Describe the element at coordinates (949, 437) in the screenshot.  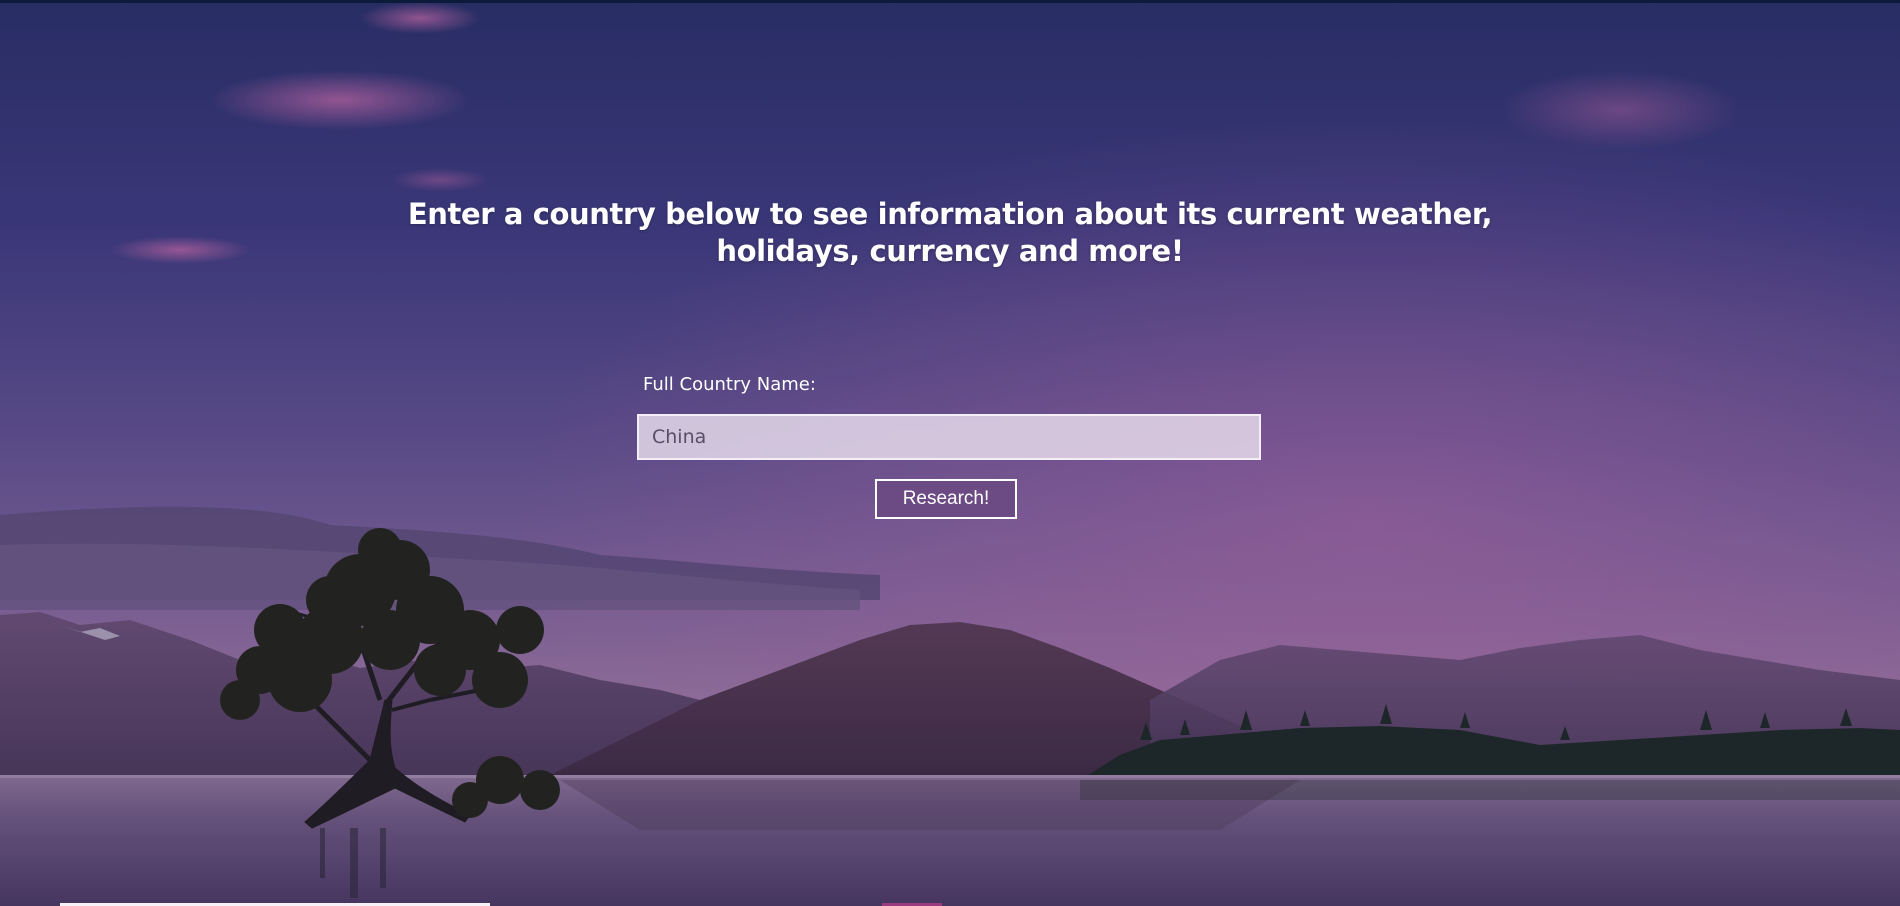
I see `country-name-input` at that location.